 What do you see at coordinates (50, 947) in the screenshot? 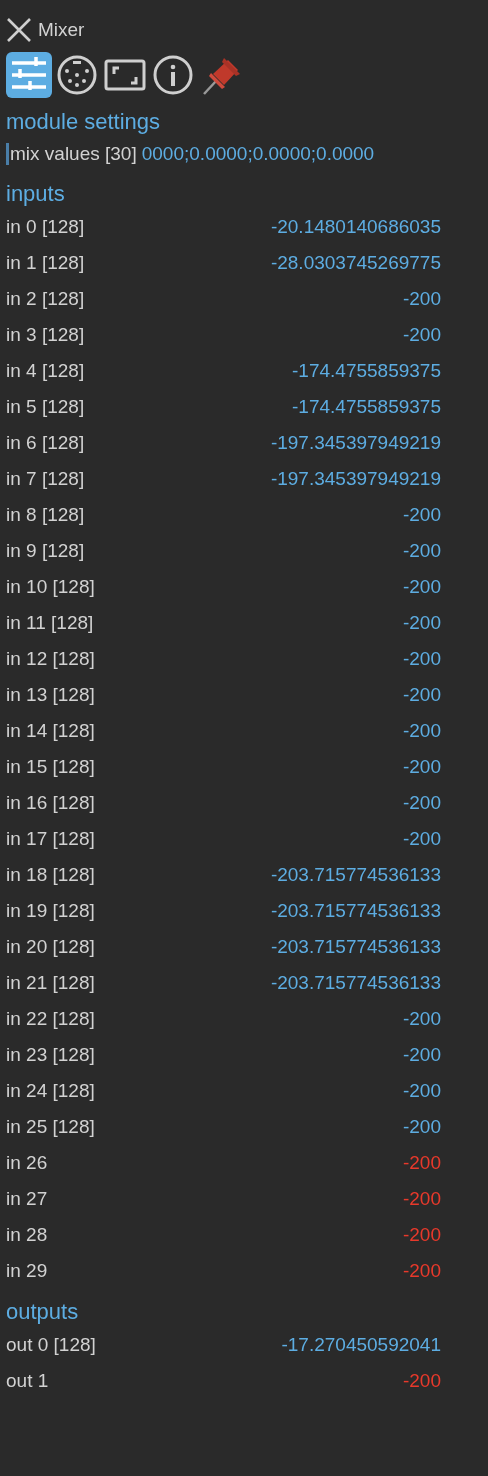
I see `parameter-label: in 20 [128]` at bounding box center [50, 947].